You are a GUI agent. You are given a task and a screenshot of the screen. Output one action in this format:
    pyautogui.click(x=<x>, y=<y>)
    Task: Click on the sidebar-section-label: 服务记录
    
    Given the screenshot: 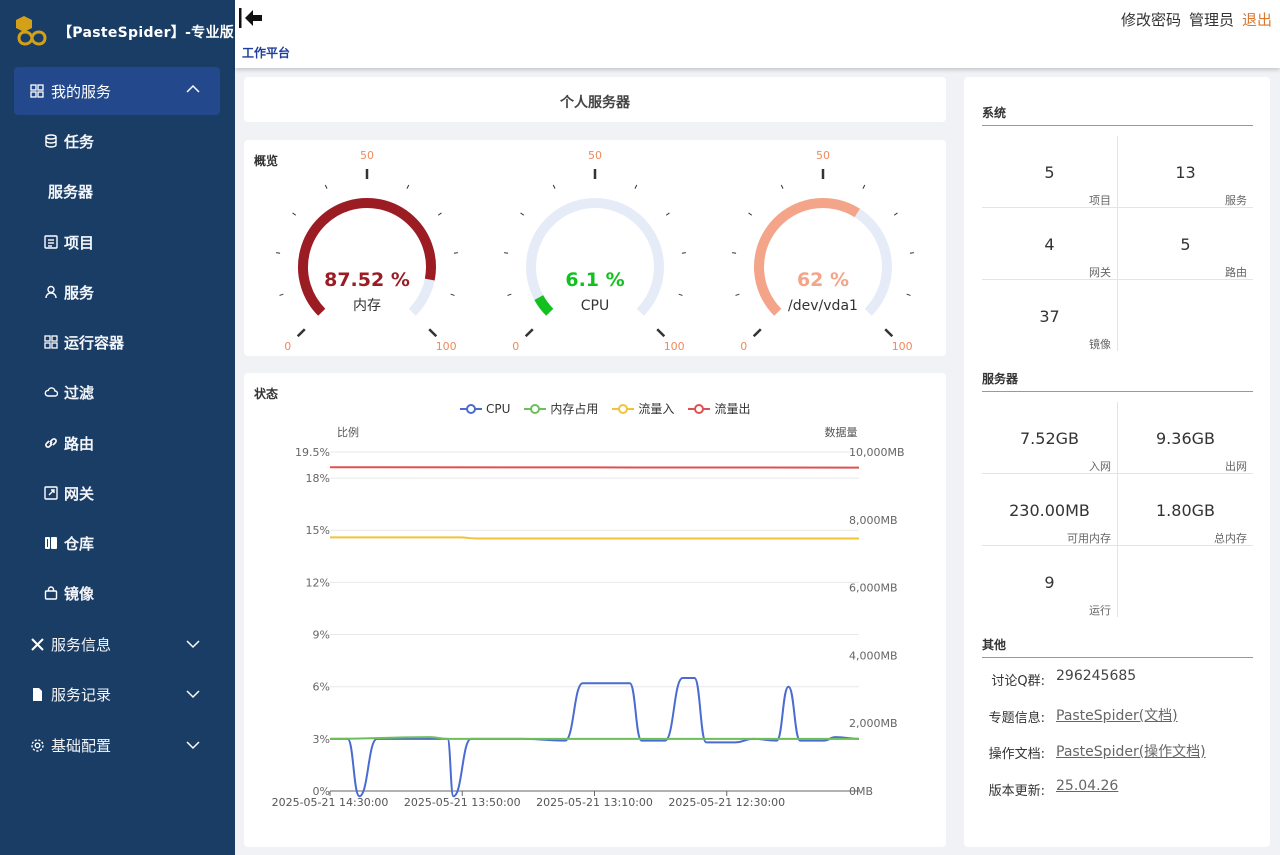 What is the action you would take?
    pyautogui.click(x=81, y=694)
    